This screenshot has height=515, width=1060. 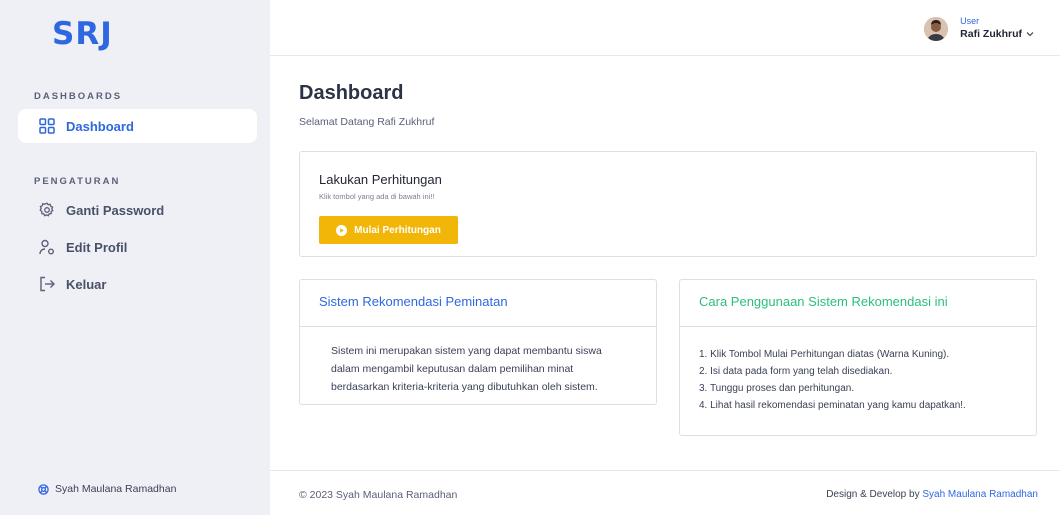 What do you see at coordinates (970, 21) in the screenshot?
I see `user-role: User` at bounding box center [970, 21].